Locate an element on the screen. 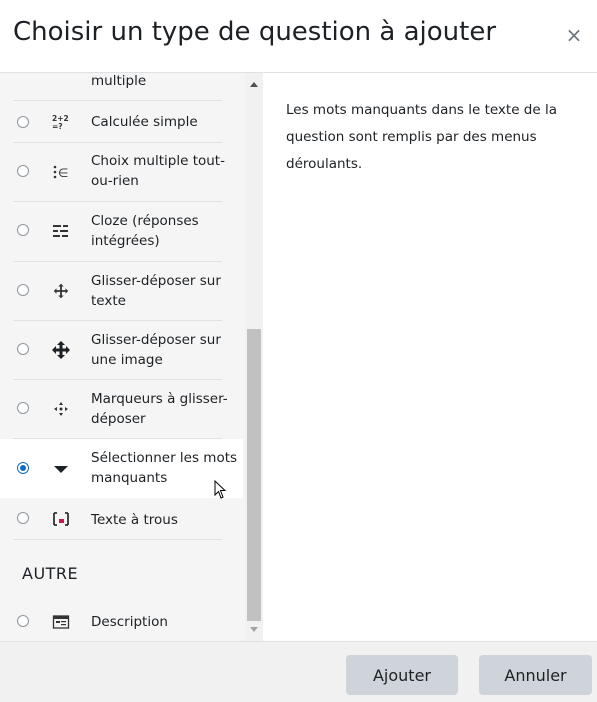  list-item: Glisser-déposer sur texte is located at coordinates (121, 291).